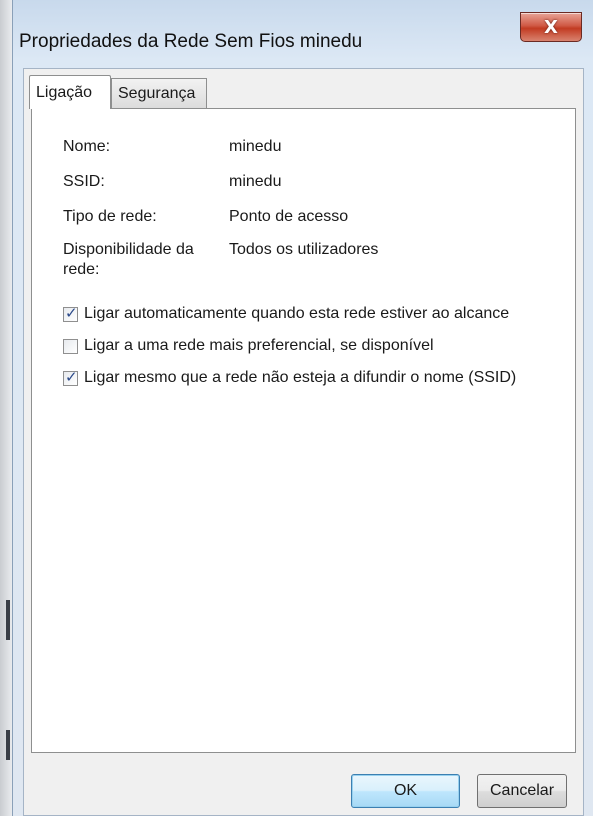 The height and width of the screenshot is (816, 593). What do you see at coordinates (522, 791) in the screenshot?
I see `cancel-button: Cancelar` at bounding box center [522, 791].